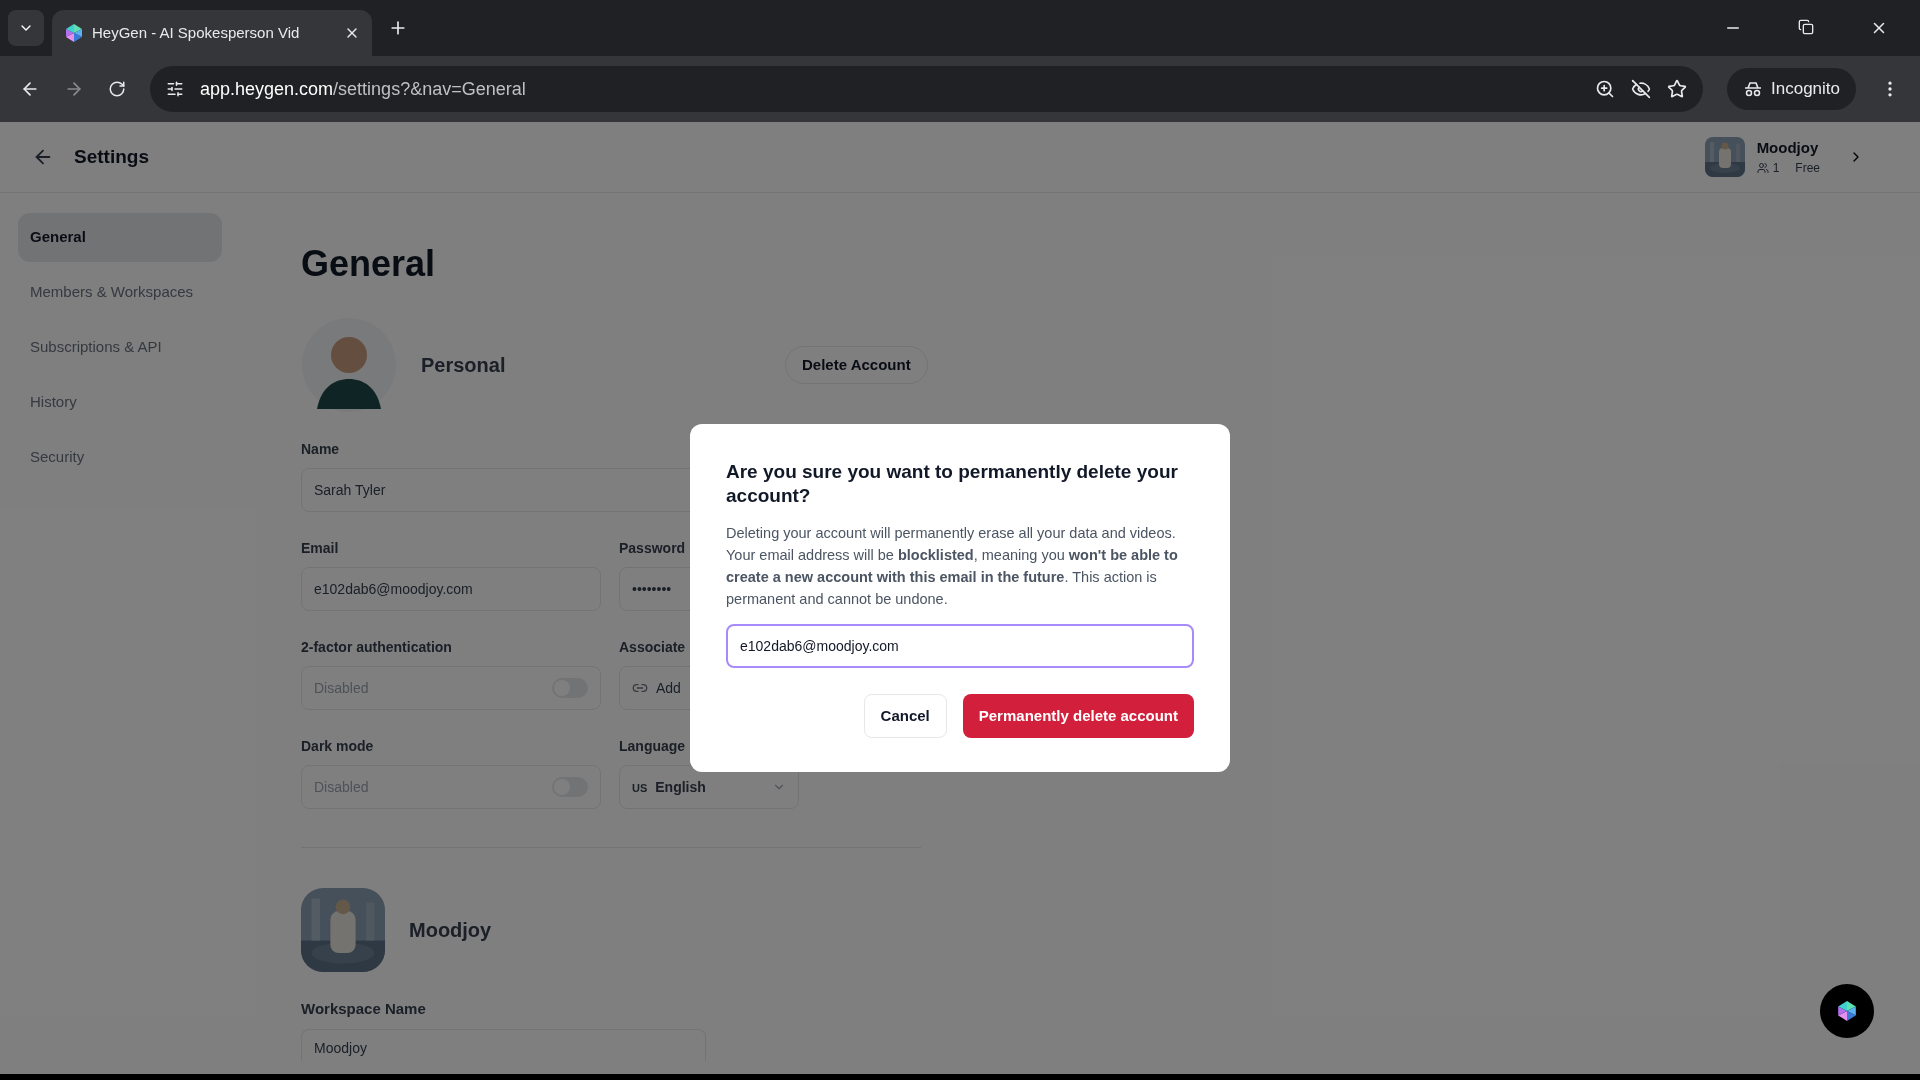 The width and height of the screenshot is (1920, 1080). Describe the element at coordinates (337, 746) in the screenshot. I see `field-label: Dark mode` at that location.